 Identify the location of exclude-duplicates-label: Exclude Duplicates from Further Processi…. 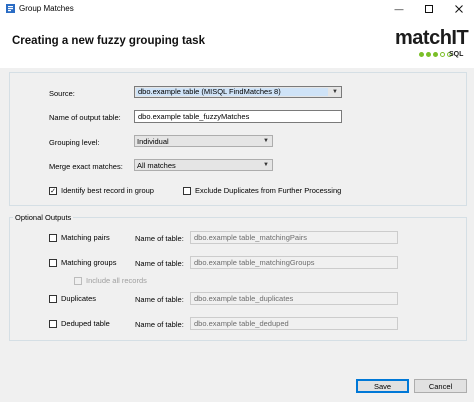
(268, 190).